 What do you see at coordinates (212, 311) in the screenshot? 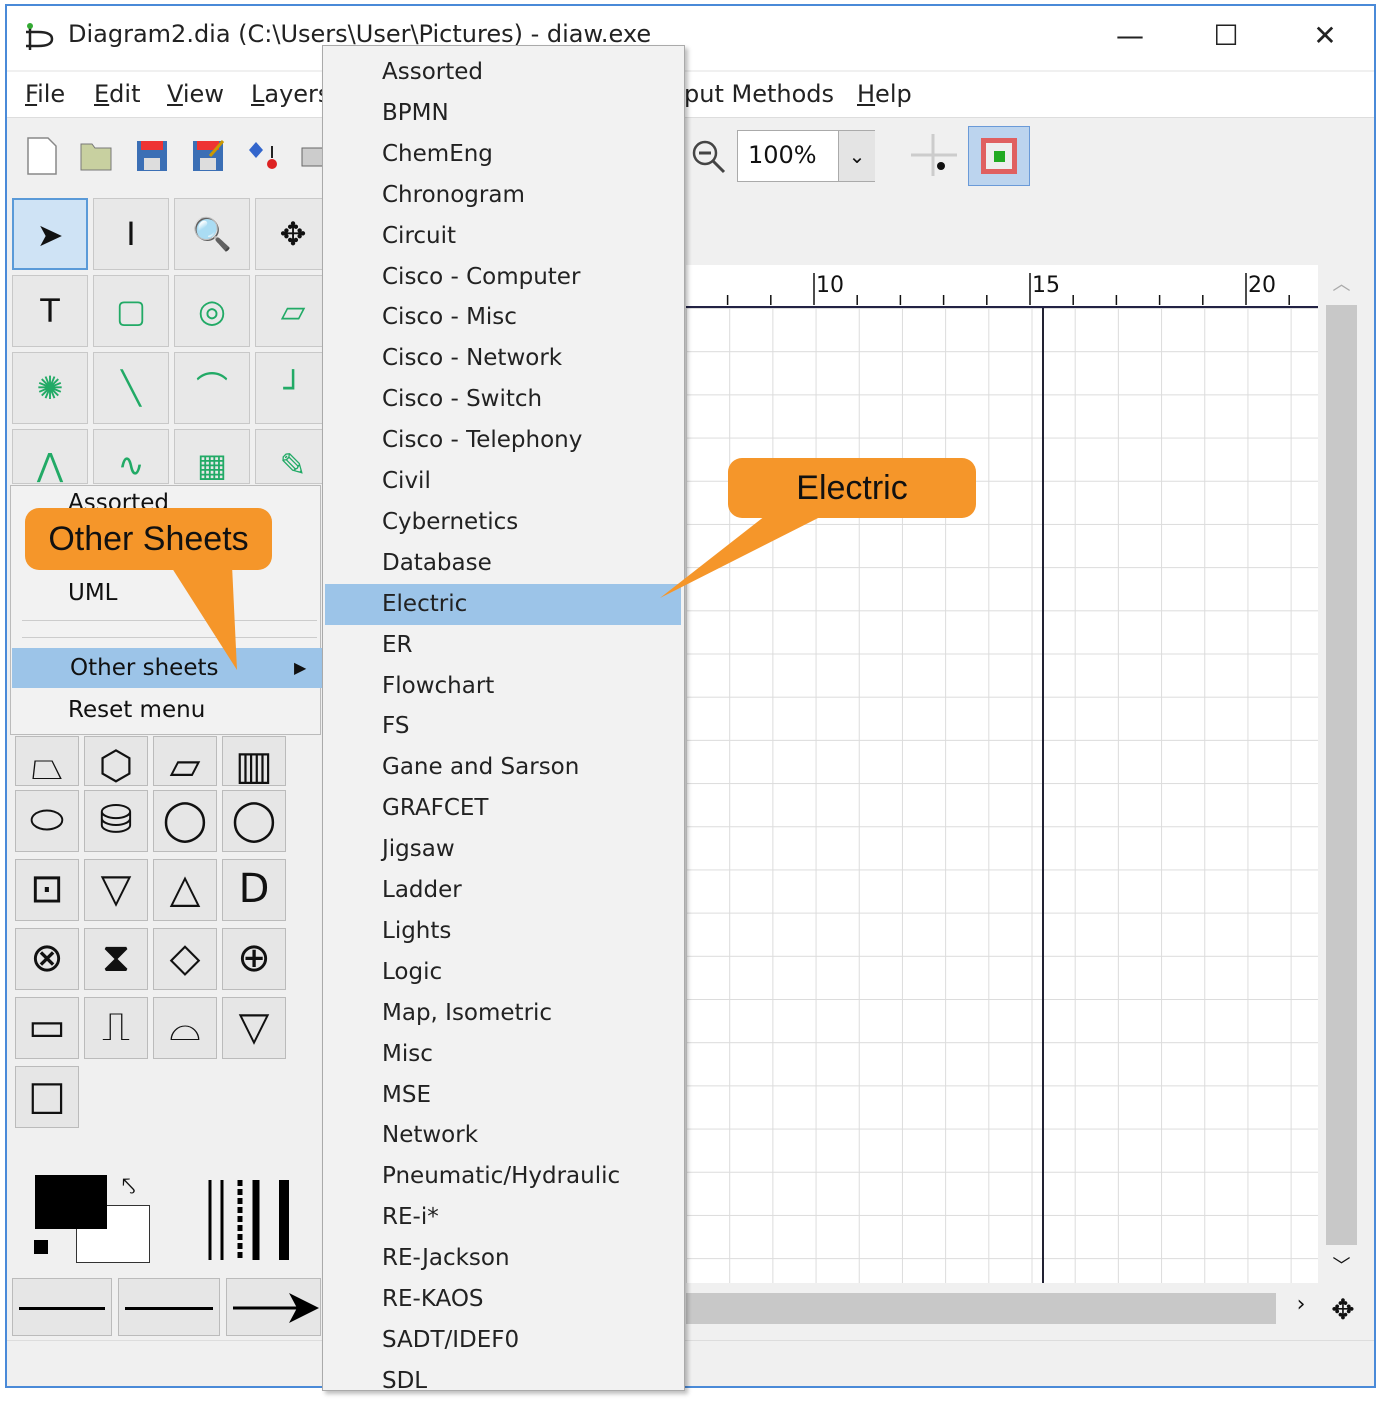
I see `ellipse-tool-icon: ◎` at bounding box center [212, 311].